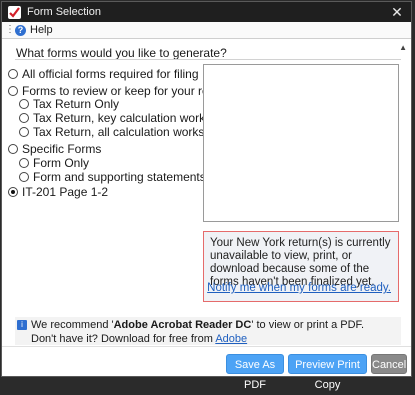 Image resolution: width=415 pixels, height=395 pixels. Describe the element at coordinates (64, 12) in the screenshot. I see `window-title: Form Selection` at that location.